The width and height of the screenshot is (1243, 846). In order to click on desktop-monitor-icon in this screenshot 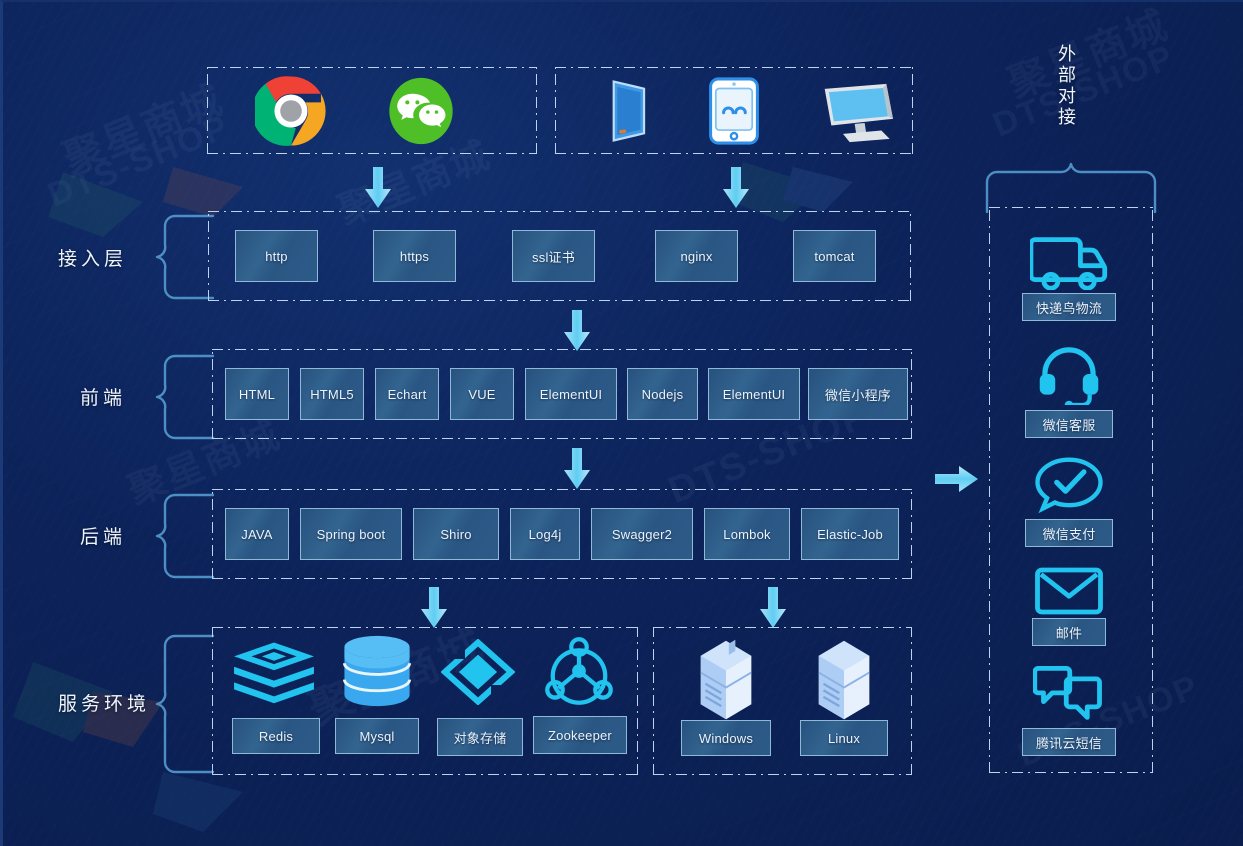, I will do `click(858, 113)`.